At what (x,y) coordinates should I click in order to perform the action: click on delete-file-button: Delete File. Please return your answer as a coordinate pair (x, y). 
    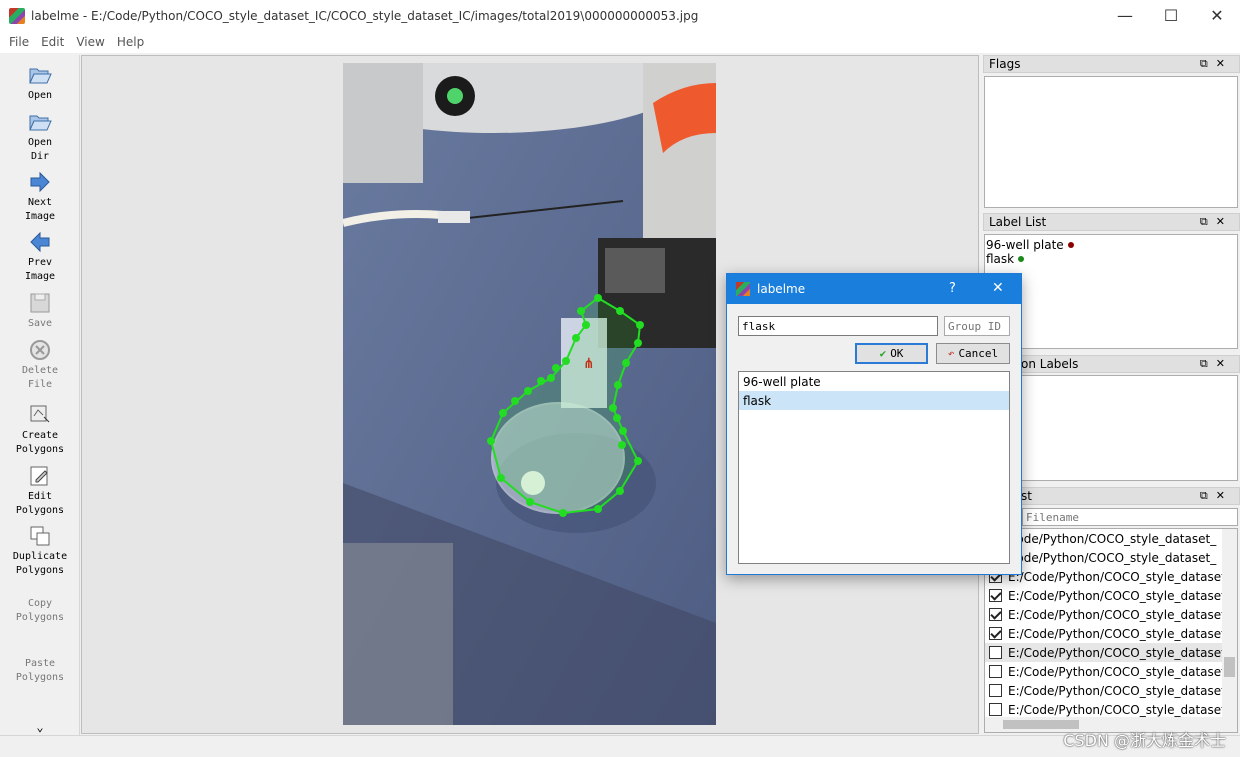
    Looking at the image, I should click on (40, 365).